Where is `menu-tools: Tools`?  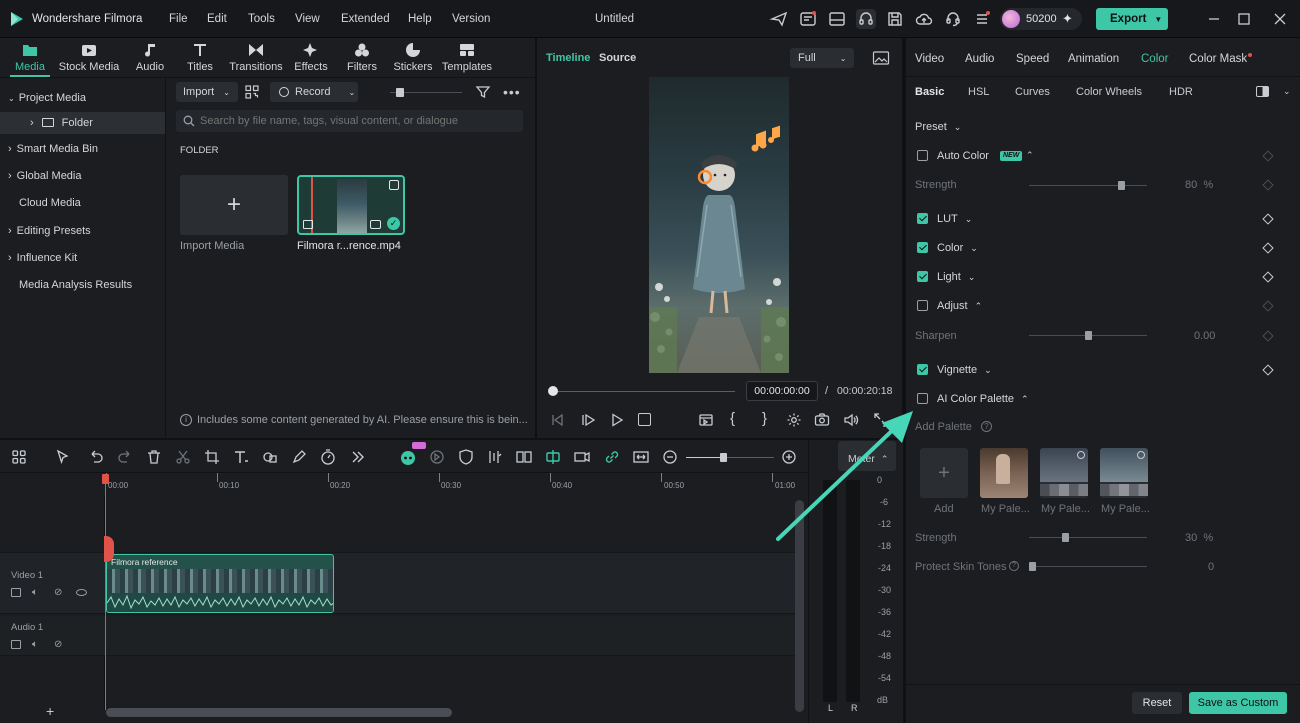
menu-tools: Tools is located at coordinates (261, 19).